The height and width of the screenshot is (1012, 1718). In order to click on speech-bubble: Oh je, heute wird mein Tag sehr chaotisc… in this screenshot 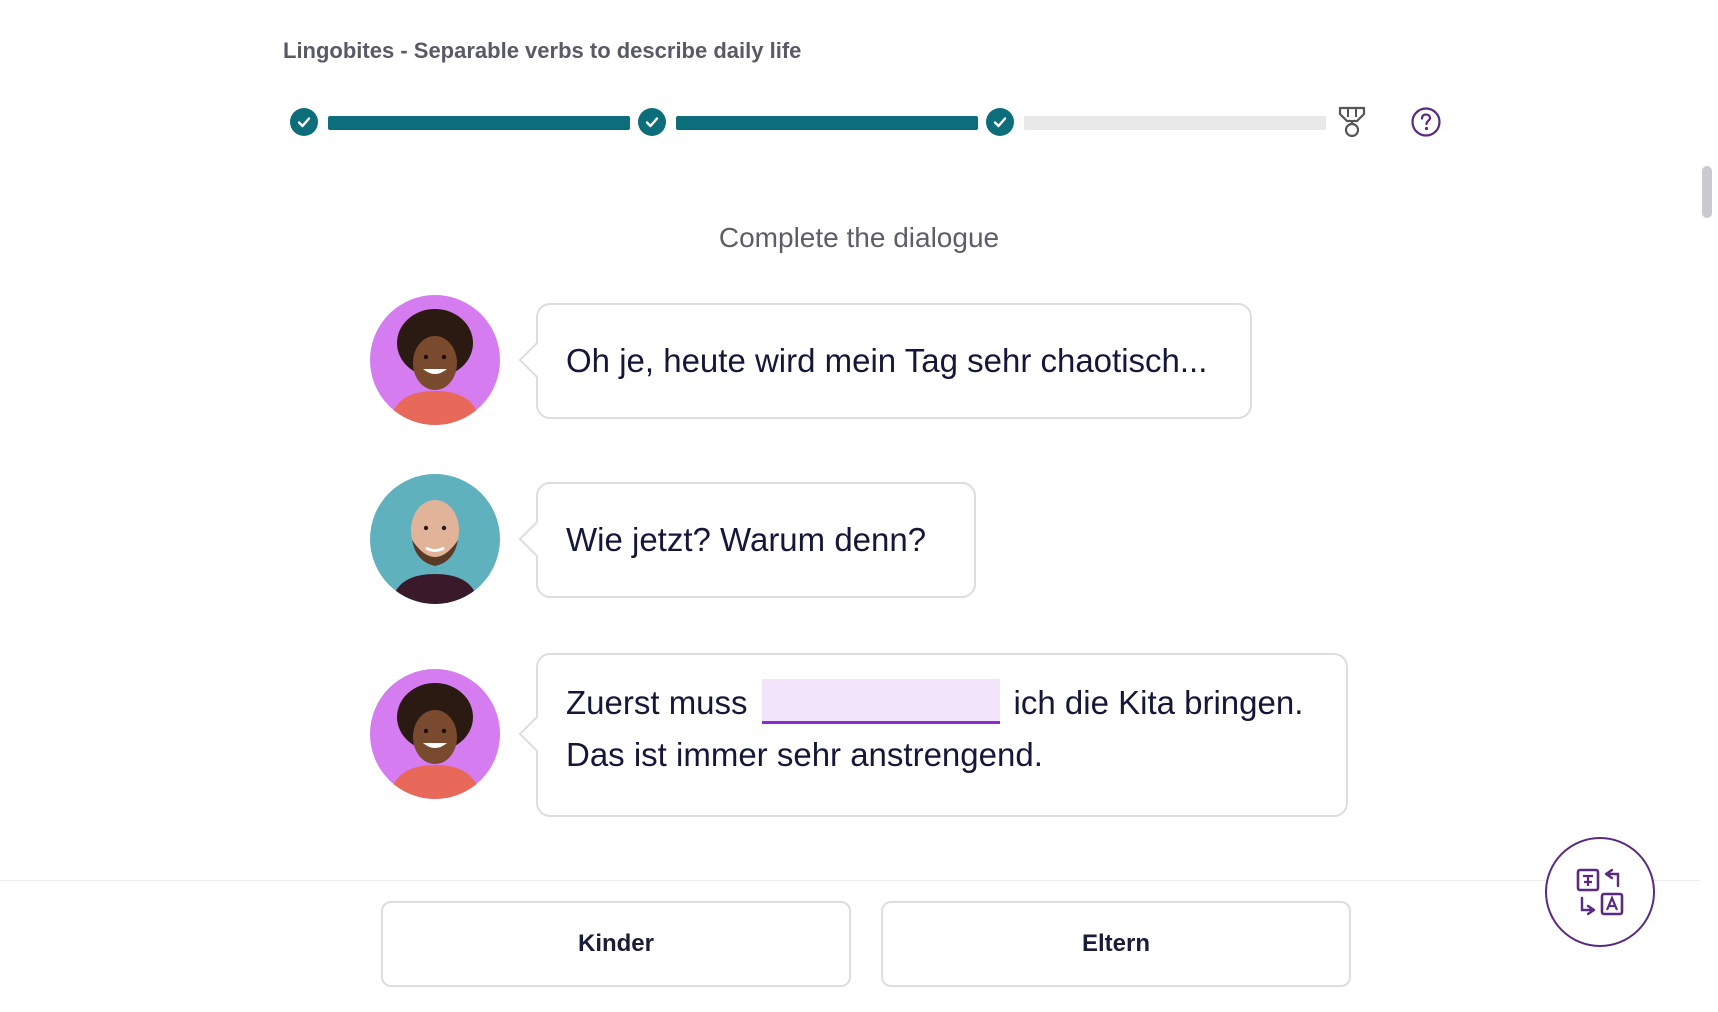, I will do `click(894, 361)`.